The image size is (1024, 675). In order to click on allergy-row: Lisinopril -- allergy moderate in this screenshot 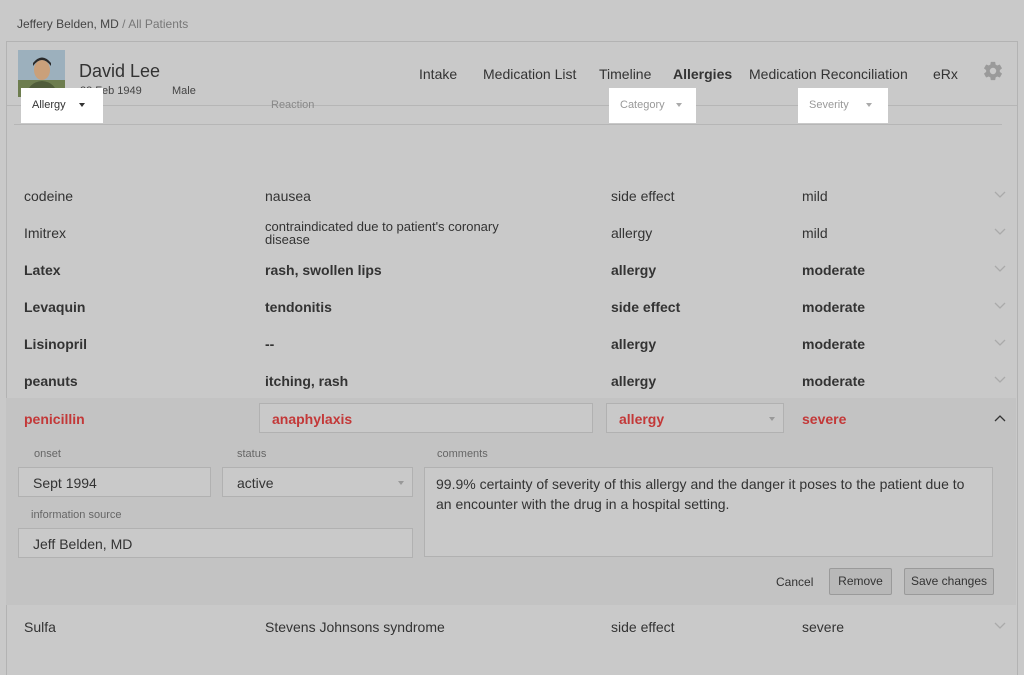, I will do `click(511, 343)`.